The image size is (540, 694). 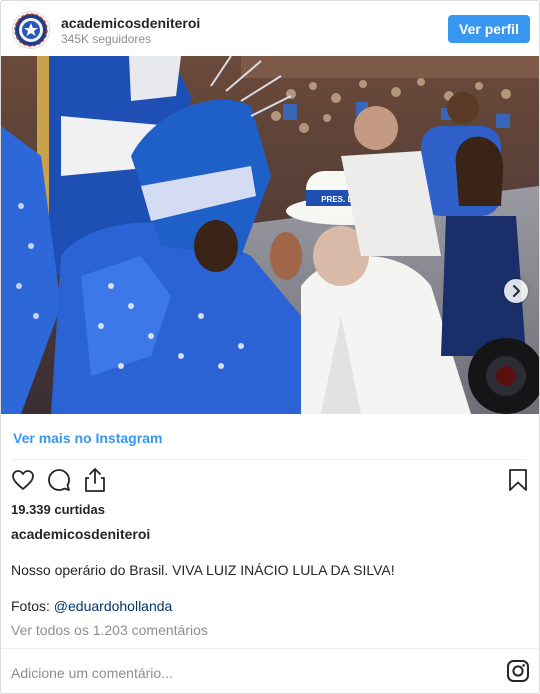 I want to click on photo-credit: Fotos: @eduardohollanda, so click(x=91, y=606).